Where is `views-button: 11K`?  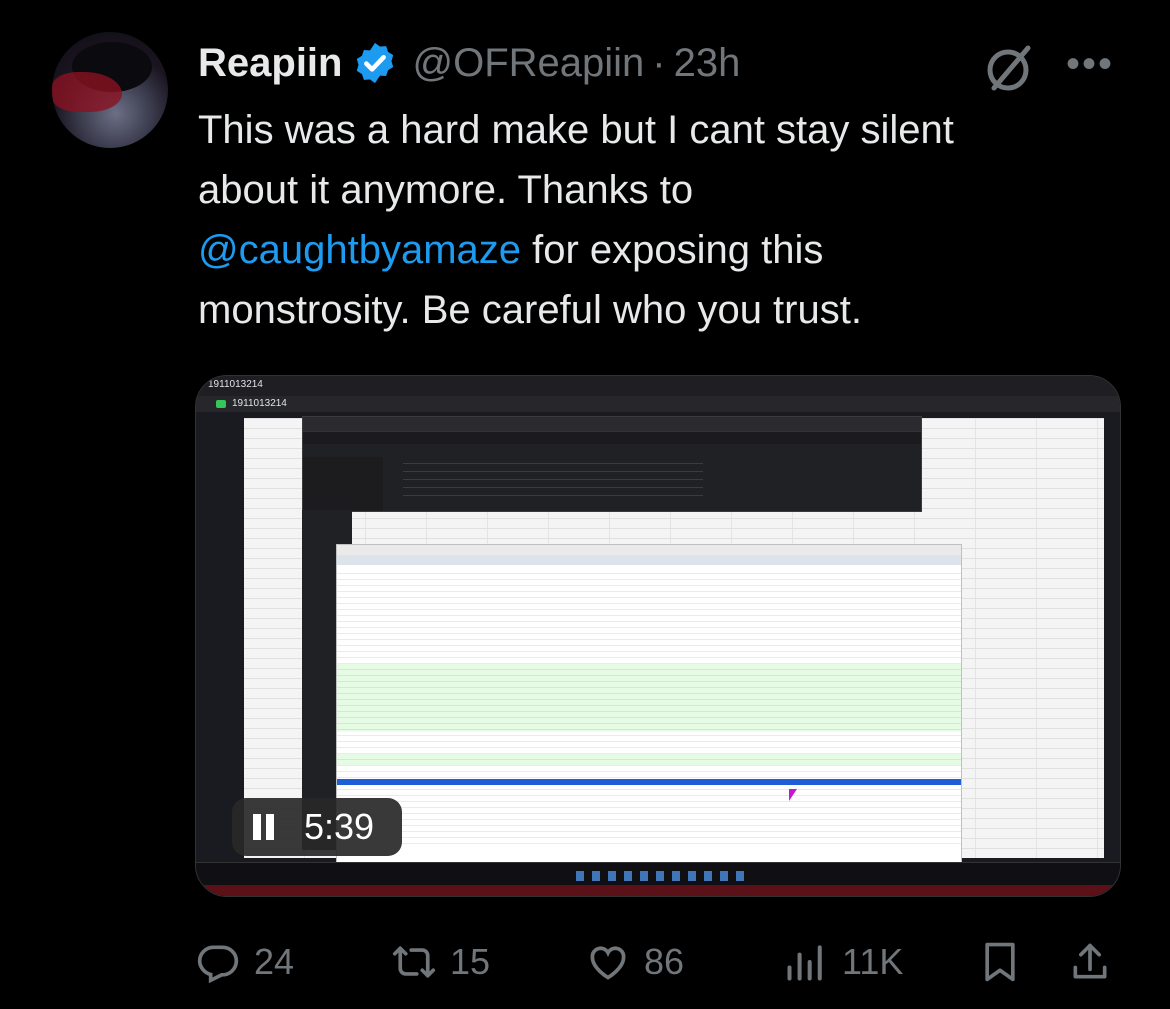 views-button: 11K is located at coordinates (843, 962).